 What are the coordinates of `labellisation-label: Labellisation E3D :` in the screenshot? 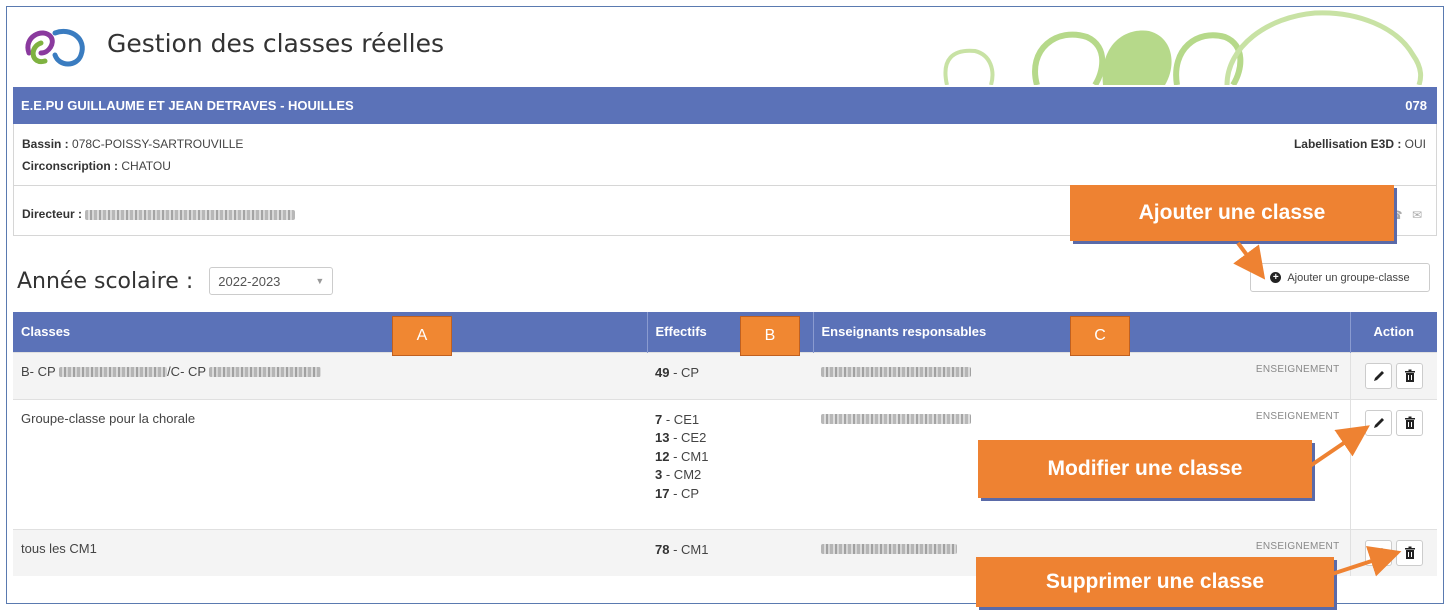 It's located at (1347, 144).